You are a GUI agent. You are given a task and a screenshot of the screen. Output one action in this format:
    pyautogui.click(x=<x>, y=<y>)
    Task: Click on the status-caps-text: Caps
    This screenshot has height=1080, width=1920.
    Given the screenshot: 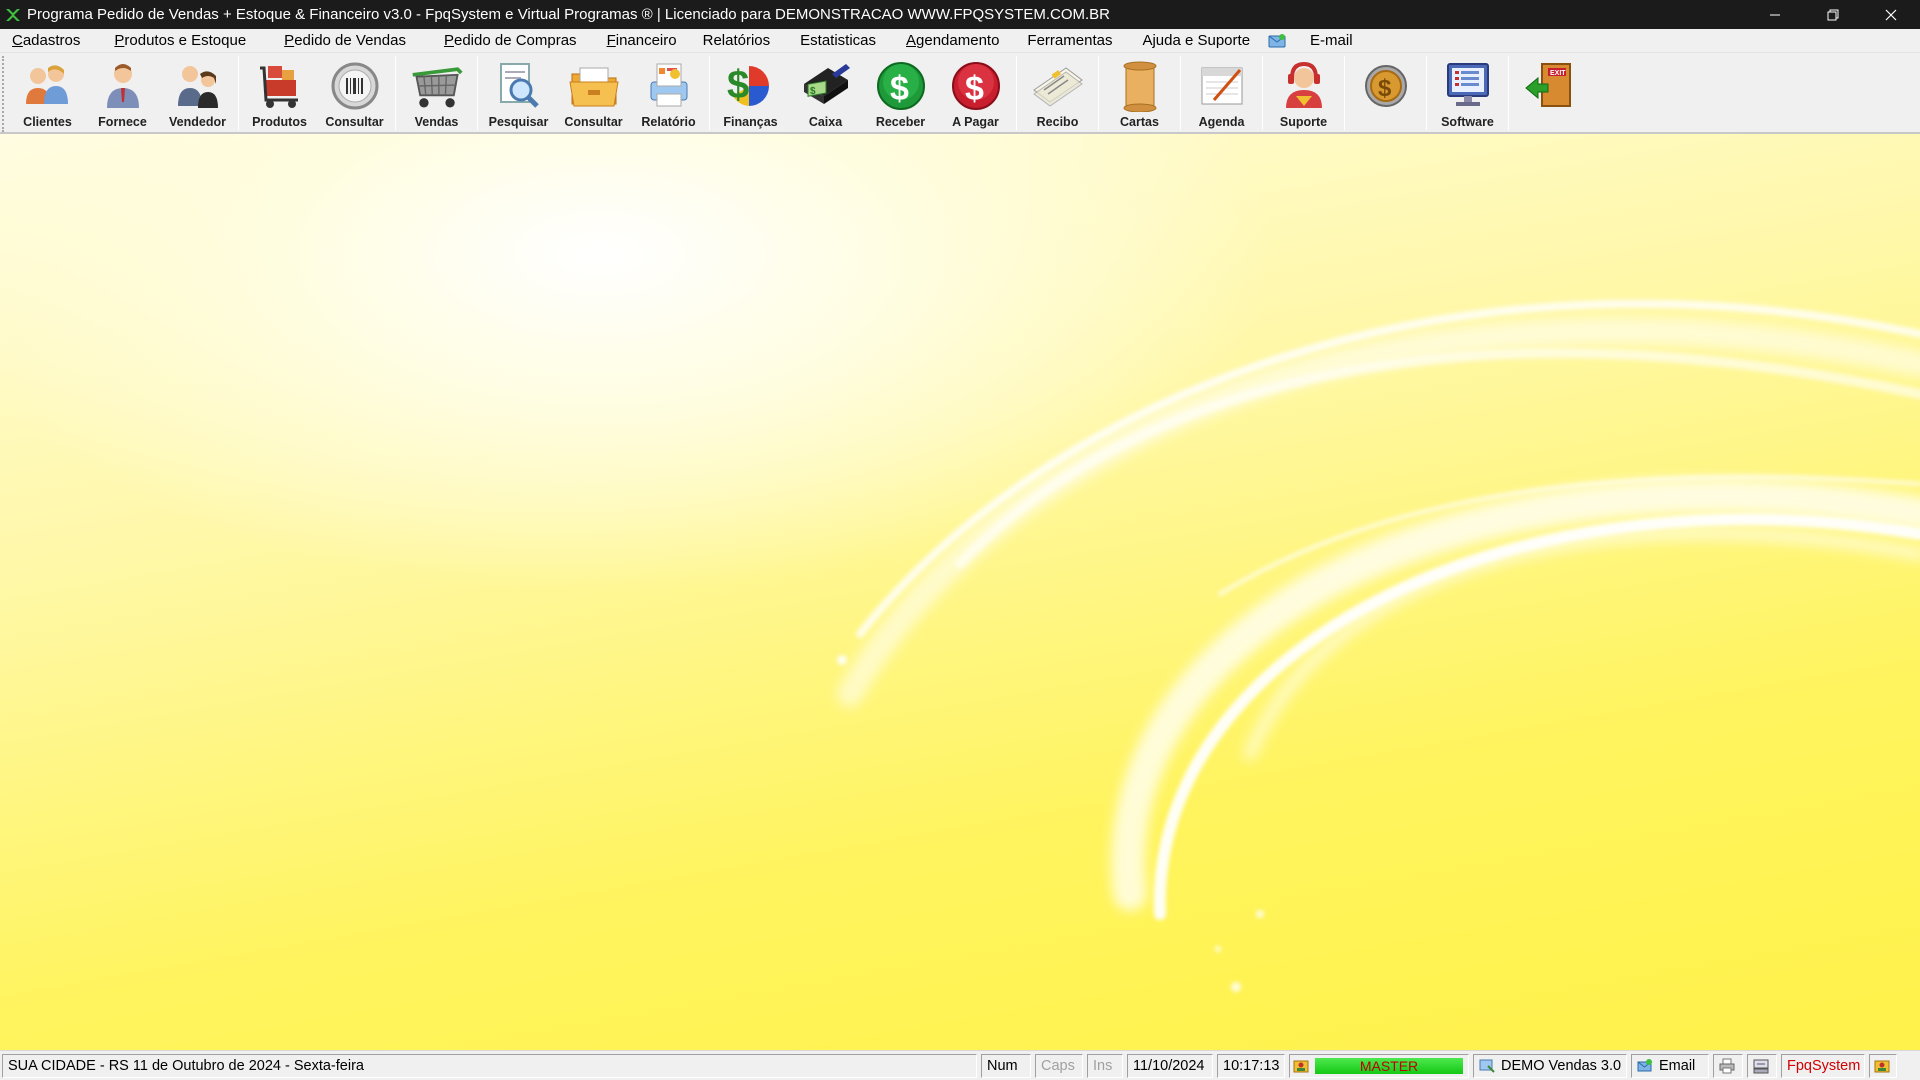 What is the action you would take?
    pyautogui.click(x=1058, y=1065)
    